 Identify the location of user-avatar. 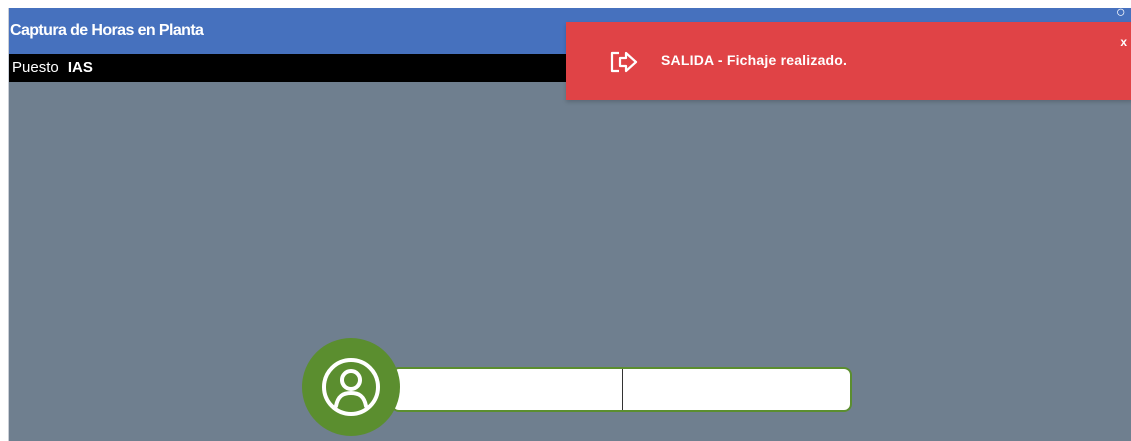
(351, 387).